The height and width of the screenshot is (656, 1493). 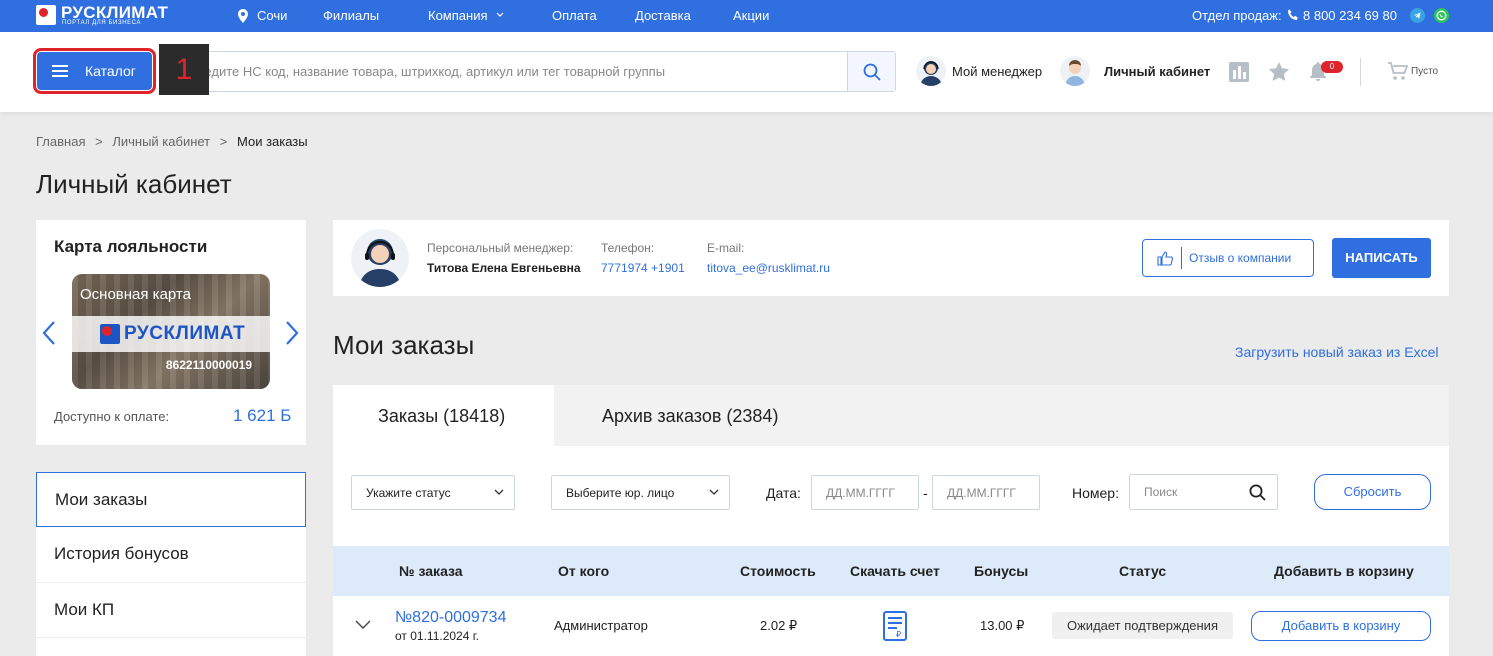 What do you see at coordinates (272, 15) in the screenshot?
I see `city-selector: Сочи` at bounding box center [272, 15].